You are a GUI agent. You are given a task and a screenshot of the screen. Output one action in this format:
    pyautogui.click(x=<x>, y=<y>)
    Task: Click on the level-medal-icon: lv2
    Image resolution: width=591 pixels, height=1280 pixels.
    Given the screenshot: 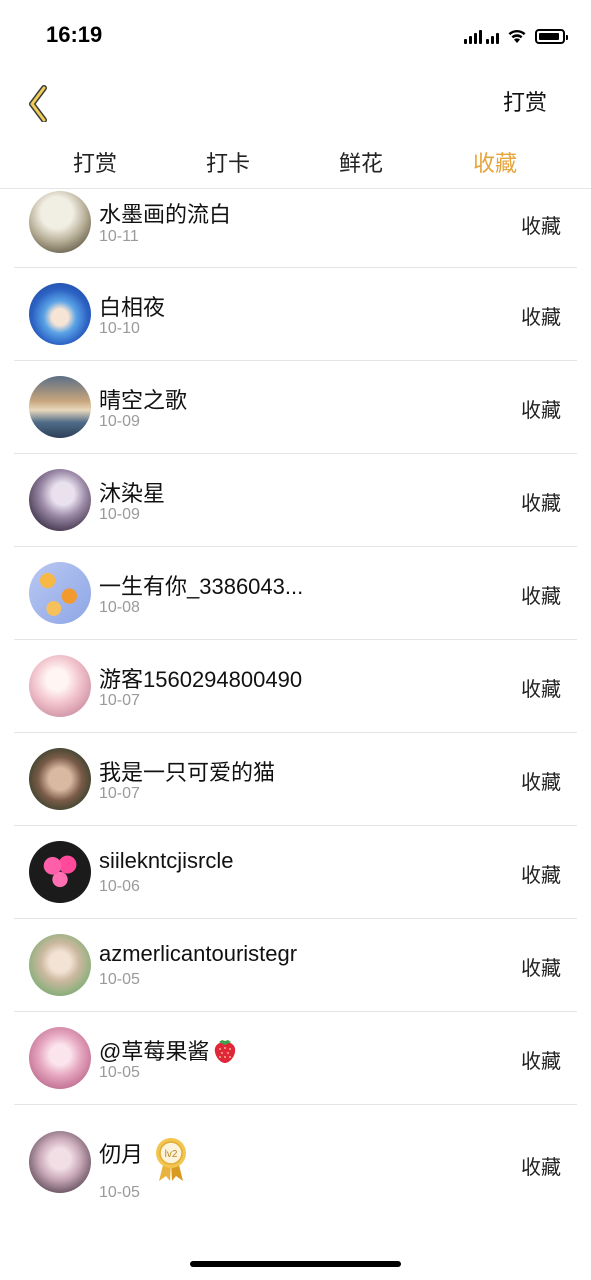 What is the action you would take?
    pyautogui.click(x=171, y=1159)
    